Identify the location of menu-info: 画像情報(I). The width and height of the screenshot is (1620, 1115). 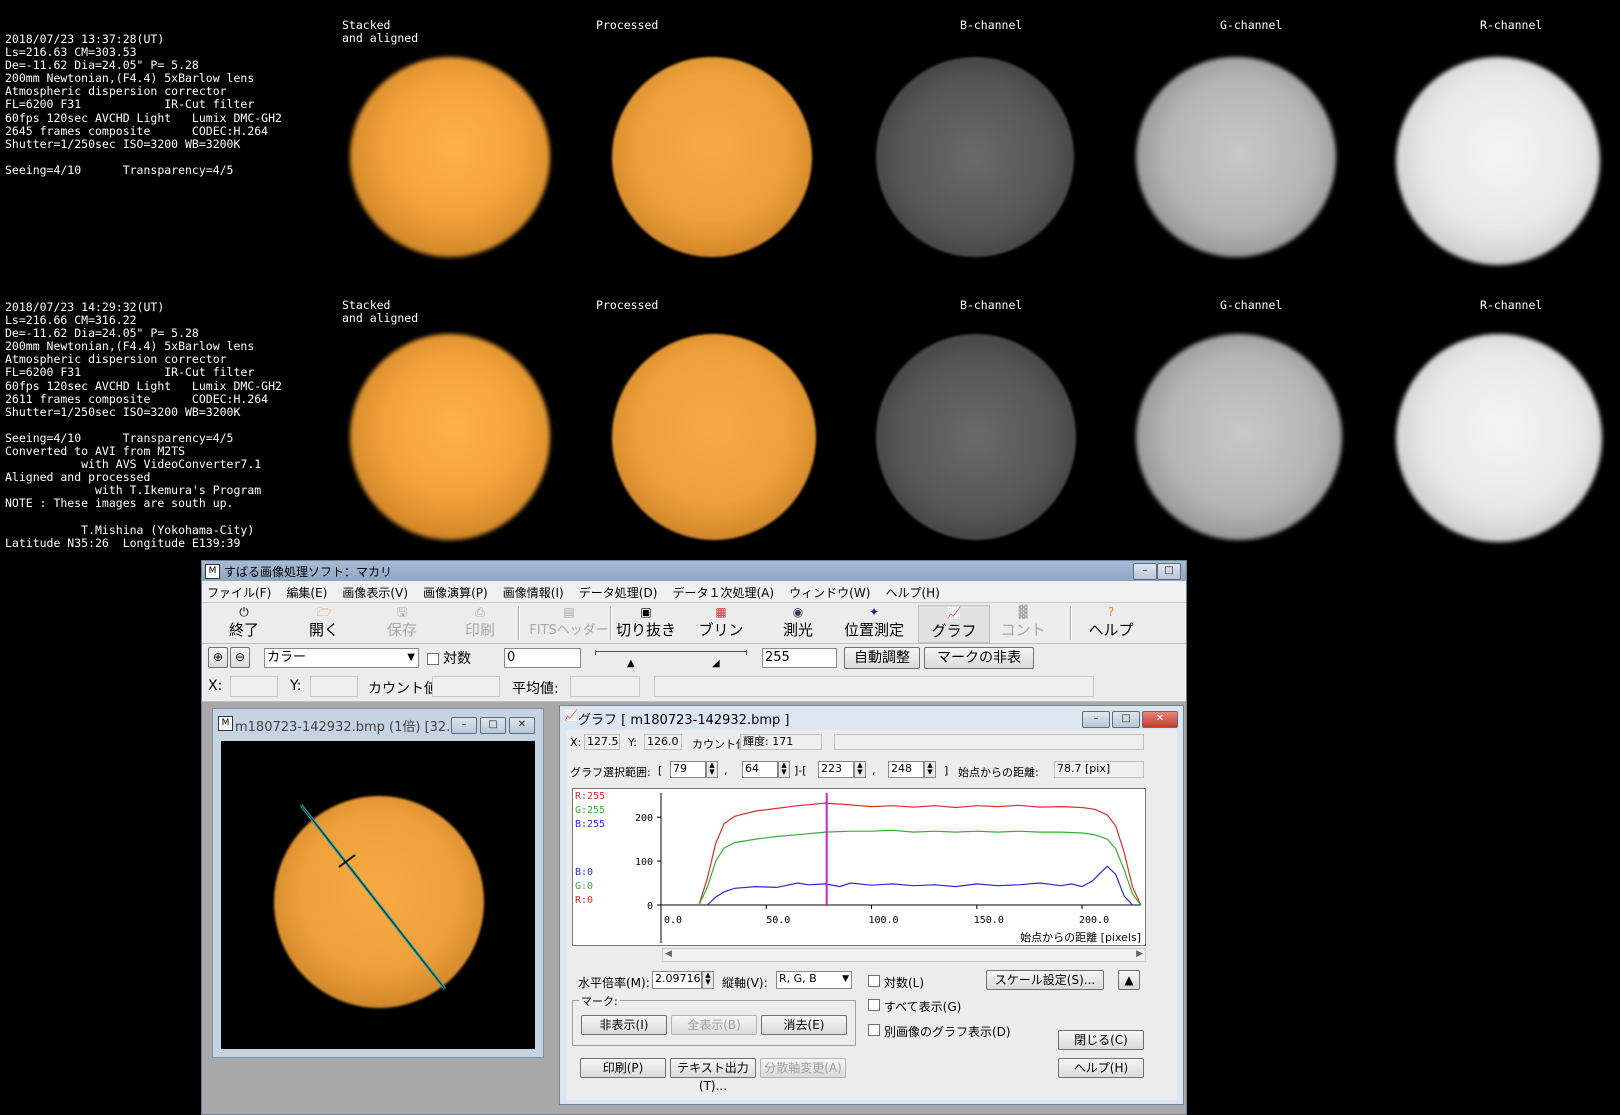
(533, 591).